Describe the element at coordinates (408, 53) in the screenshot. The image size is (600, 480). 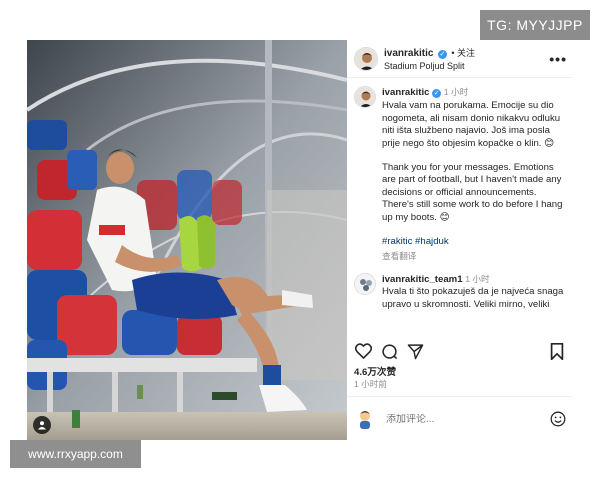
I see `header-username: ivanrakitic` at that location.